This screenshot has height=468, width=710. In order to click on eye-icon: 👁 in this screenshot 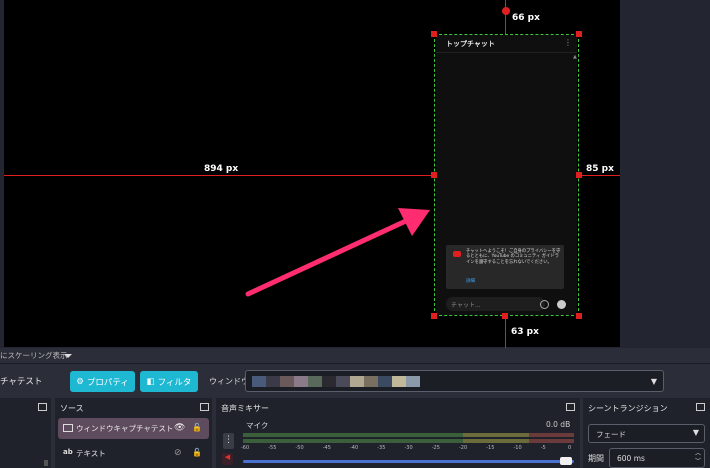, I will do `click(179, 428)`.